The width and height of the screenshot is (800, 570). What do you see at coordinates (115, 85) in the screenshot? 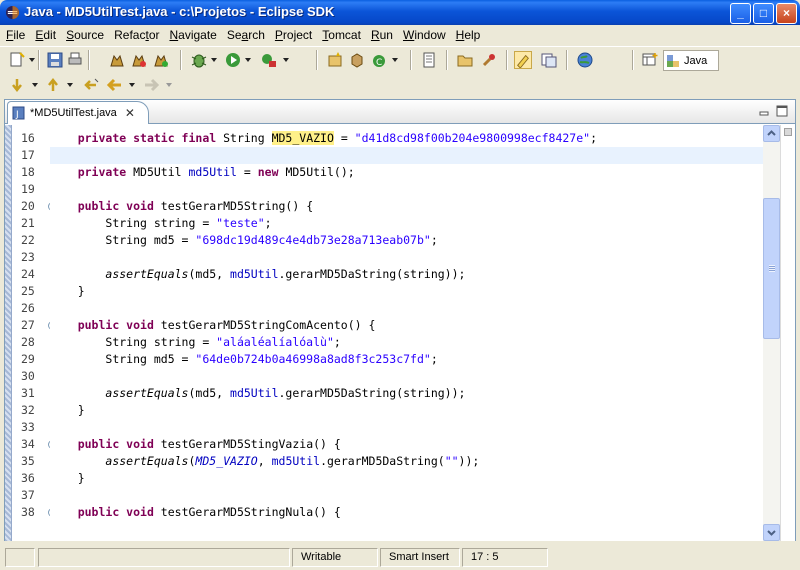
I see `back-icon` at bounding box center [115, 85].